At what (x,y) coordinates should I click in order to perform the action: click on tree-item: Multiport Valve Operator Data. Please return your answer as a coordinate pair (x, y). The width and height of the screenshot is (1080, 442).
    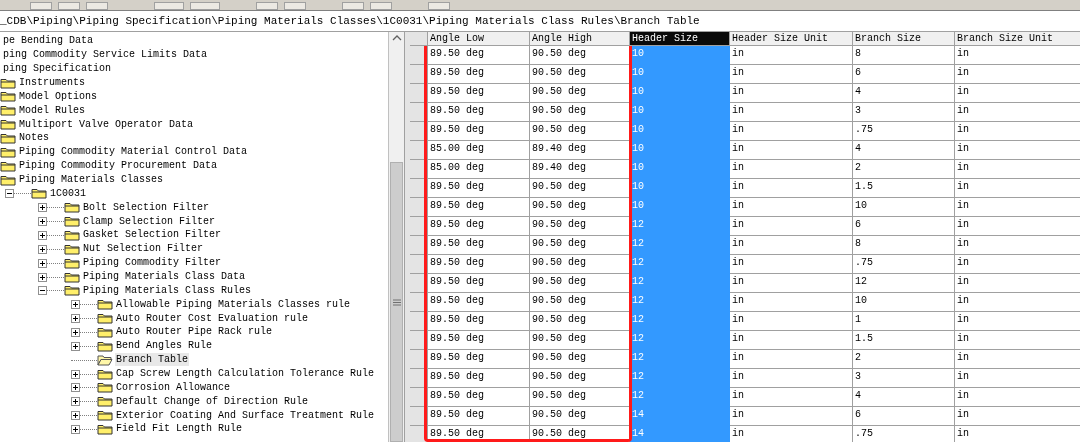
    Looking at the image, I should click on (106, 124).